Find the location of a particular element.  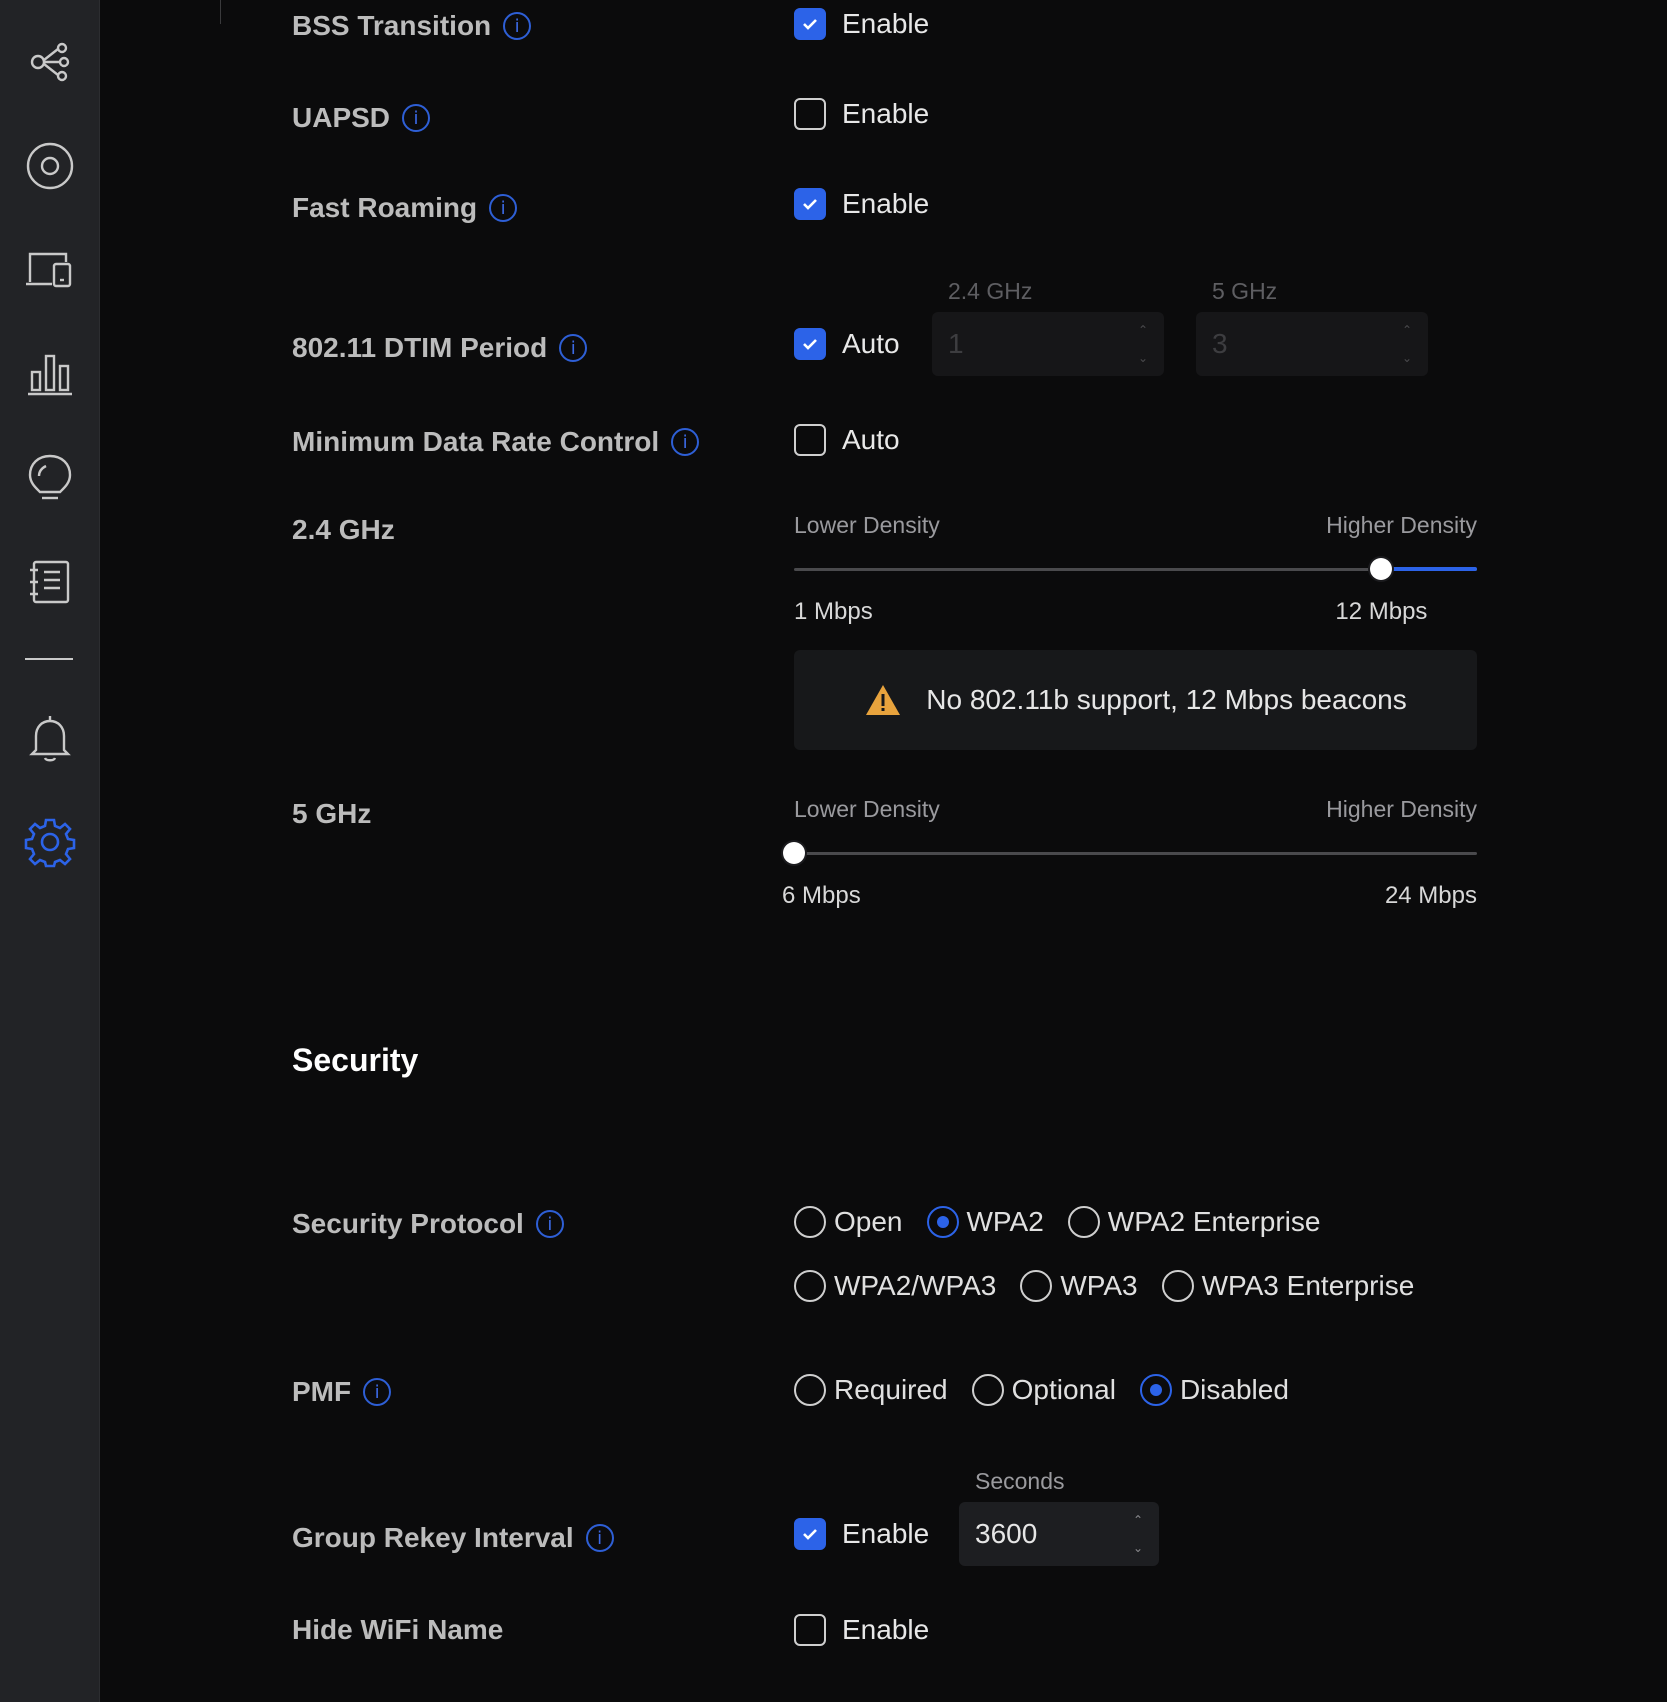

dtim-5-stepper: 3 ⌃ ⌄ is located at coordinates (1312, 344).